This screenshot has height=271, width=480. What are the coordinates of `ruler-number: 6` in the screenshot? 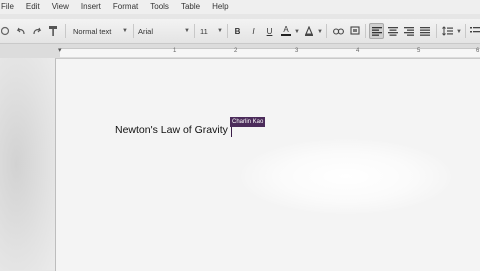 It's located at (478, 51).